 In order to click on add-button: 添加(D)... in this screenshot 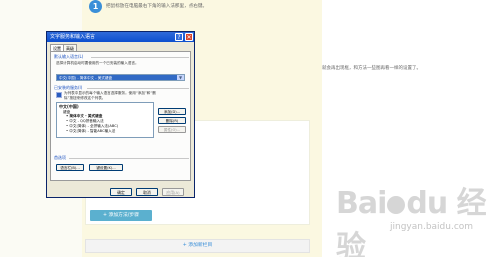, I will do `click(172, 111)`.